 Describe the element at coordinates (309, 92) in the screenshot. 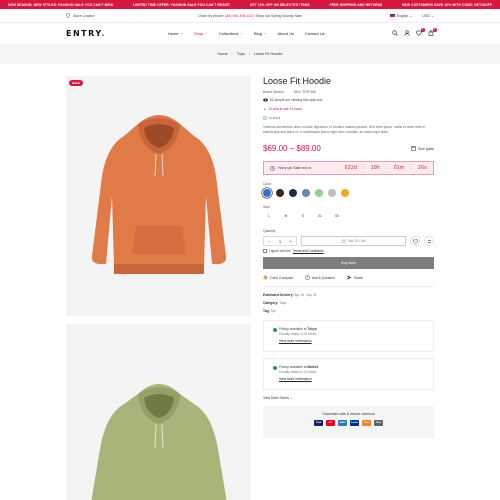

I see `sku-value: TOP-008` at that location.